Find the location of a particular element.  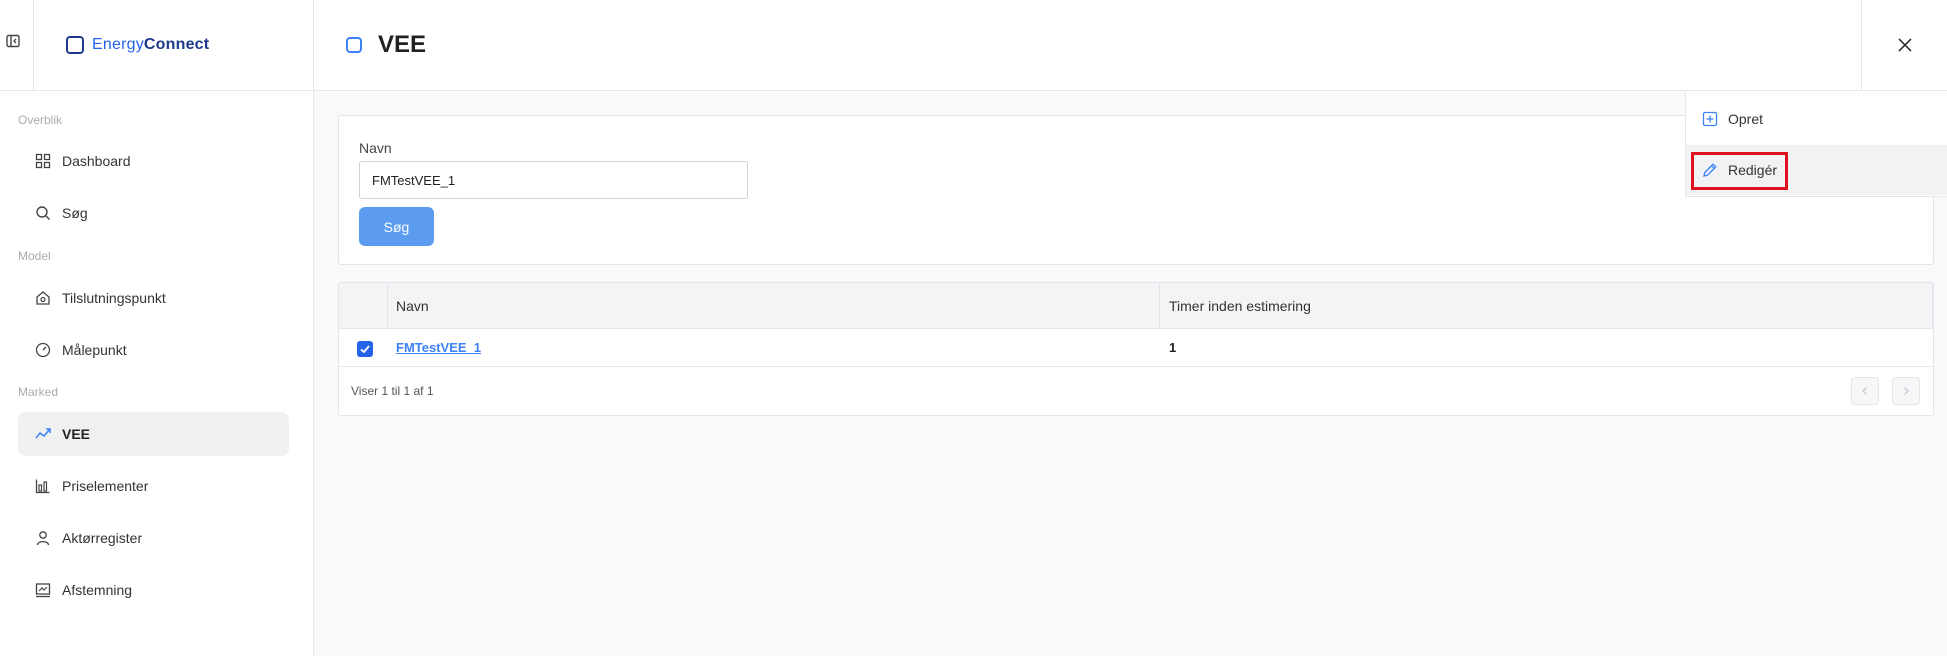

edit-button: Redigér is located at coordinates (1816, 170).